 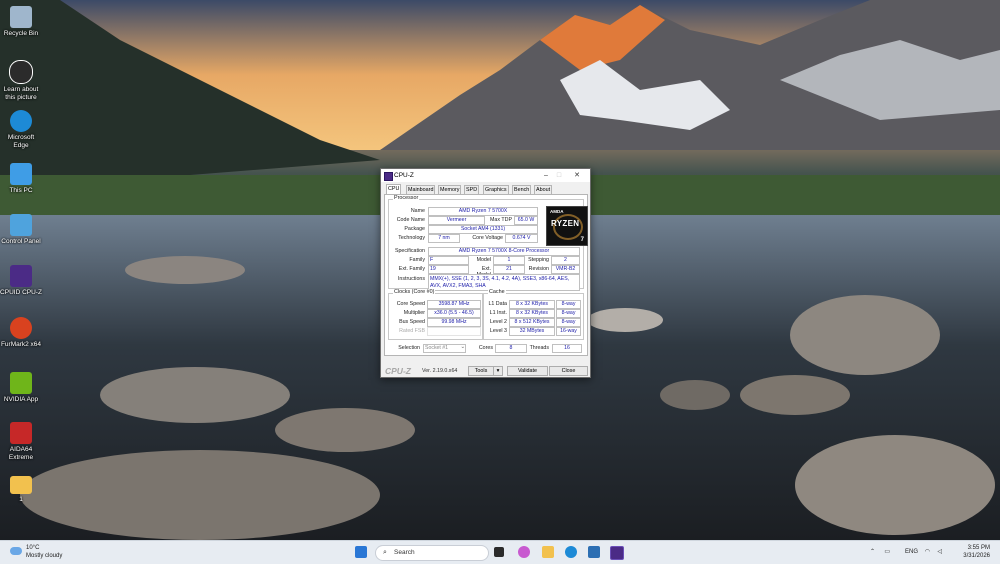 I want to click on threads-value: 16, so click(x=567, y=348).